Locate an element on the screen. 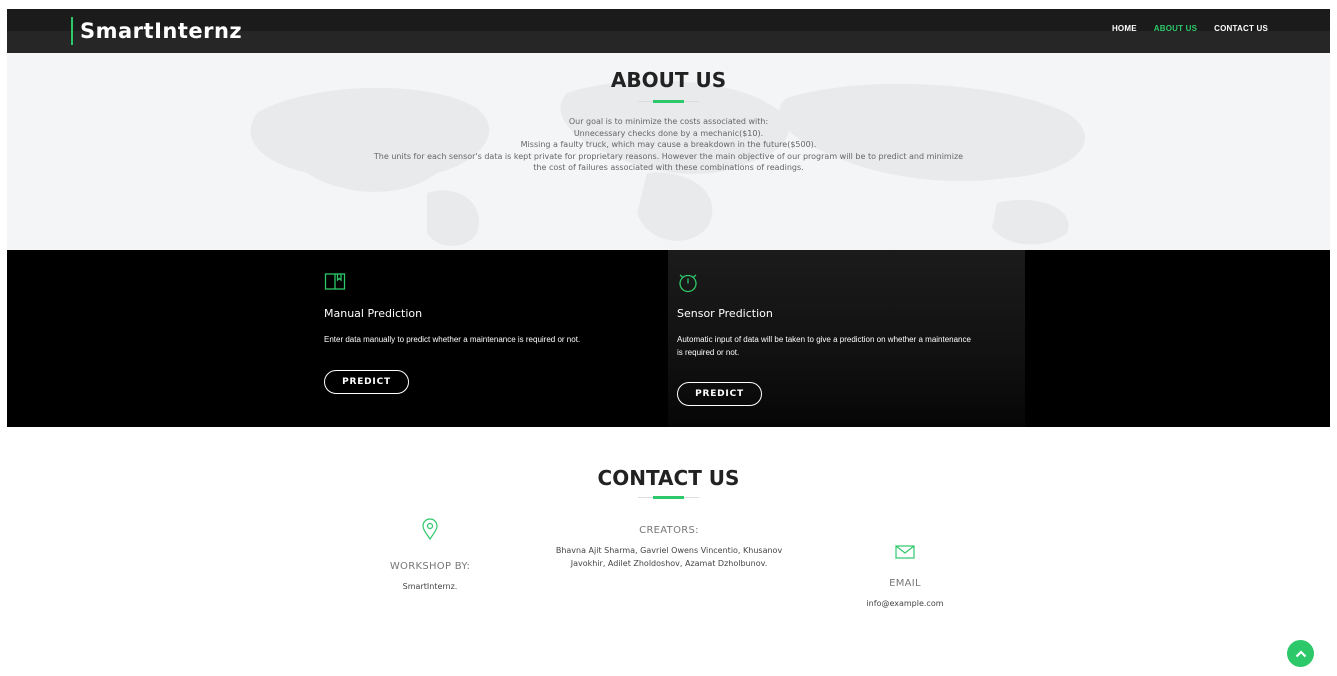  email-value: info@example.com is located at coordinates (905, 604).